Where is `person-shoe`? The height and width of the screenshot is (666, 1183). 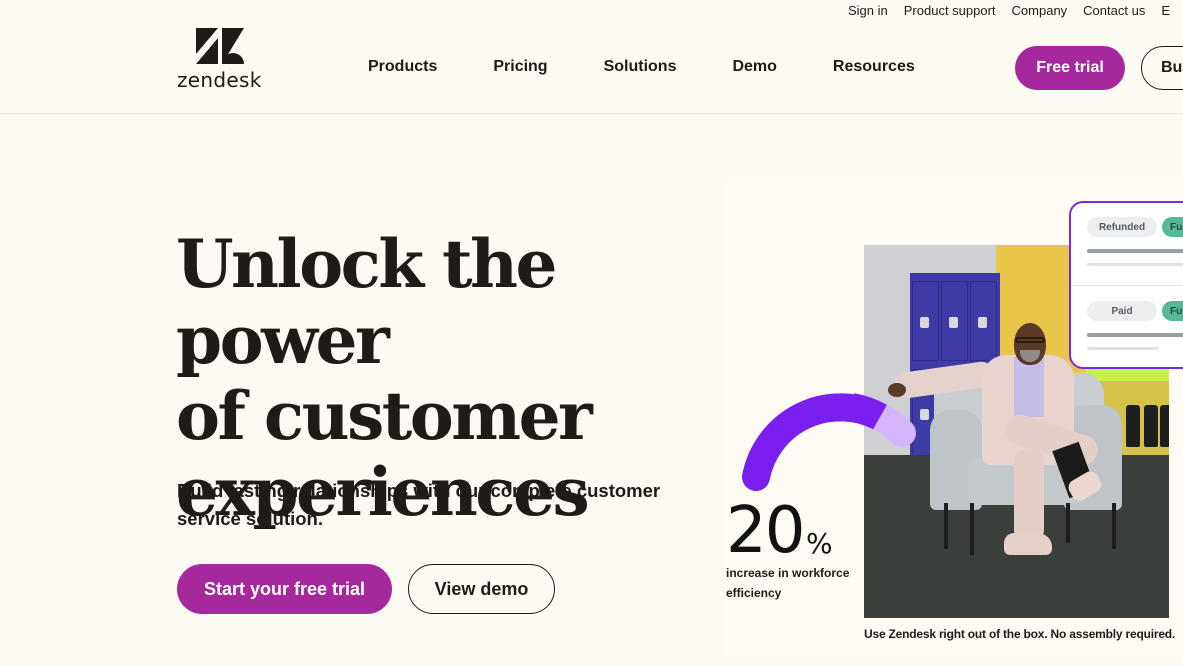
person-shoe is located at coordinates (1028, 544).